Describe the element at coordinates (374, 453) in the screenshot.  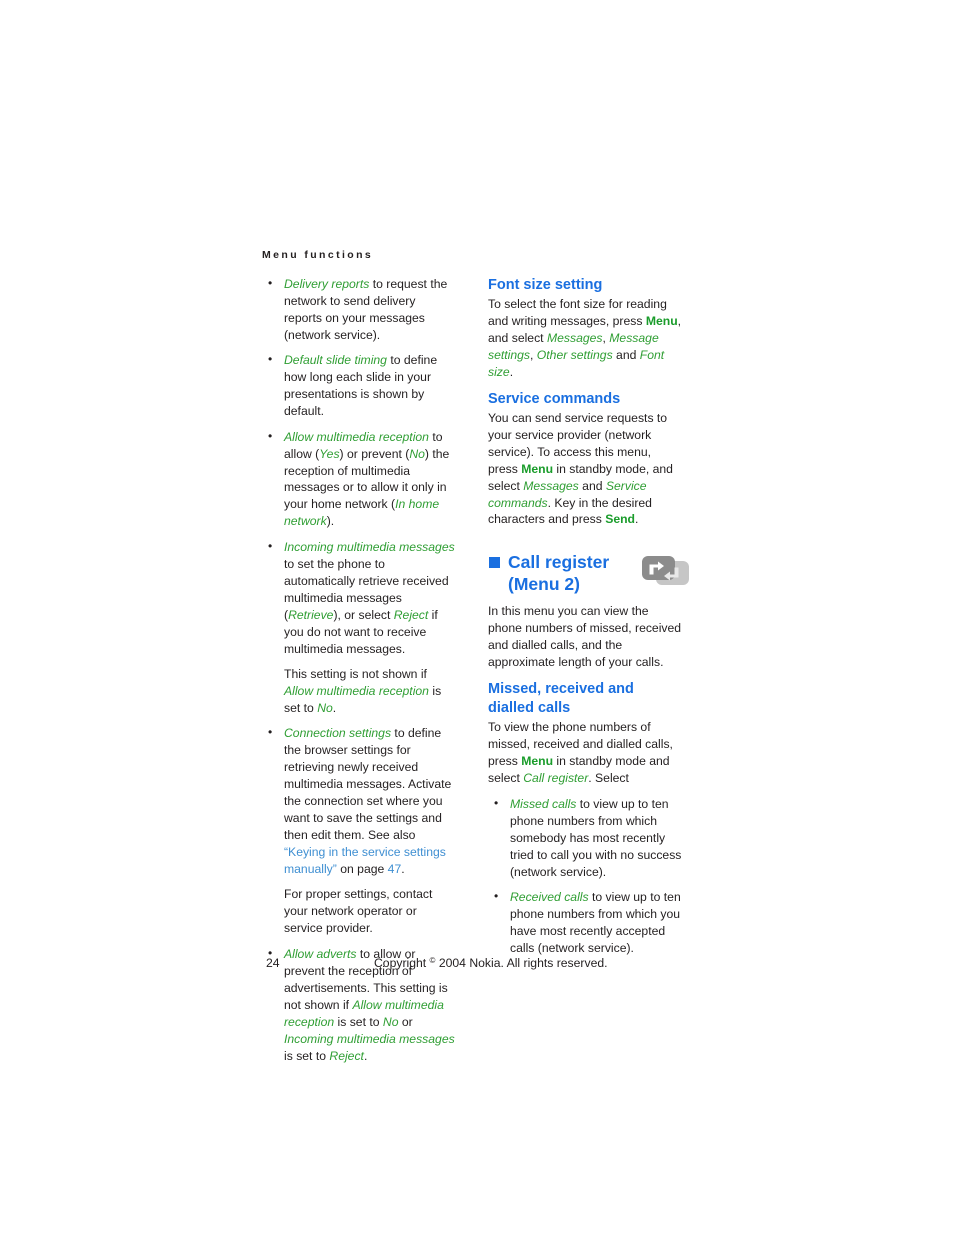
I see `body-text: ) or prevent (` at that location.